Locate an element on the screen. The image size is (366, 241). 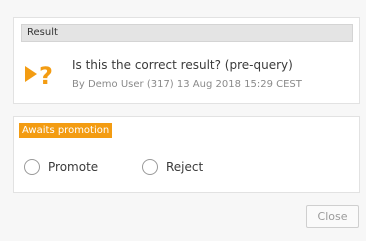
result-header: Result is located at coordinates (187, 33).